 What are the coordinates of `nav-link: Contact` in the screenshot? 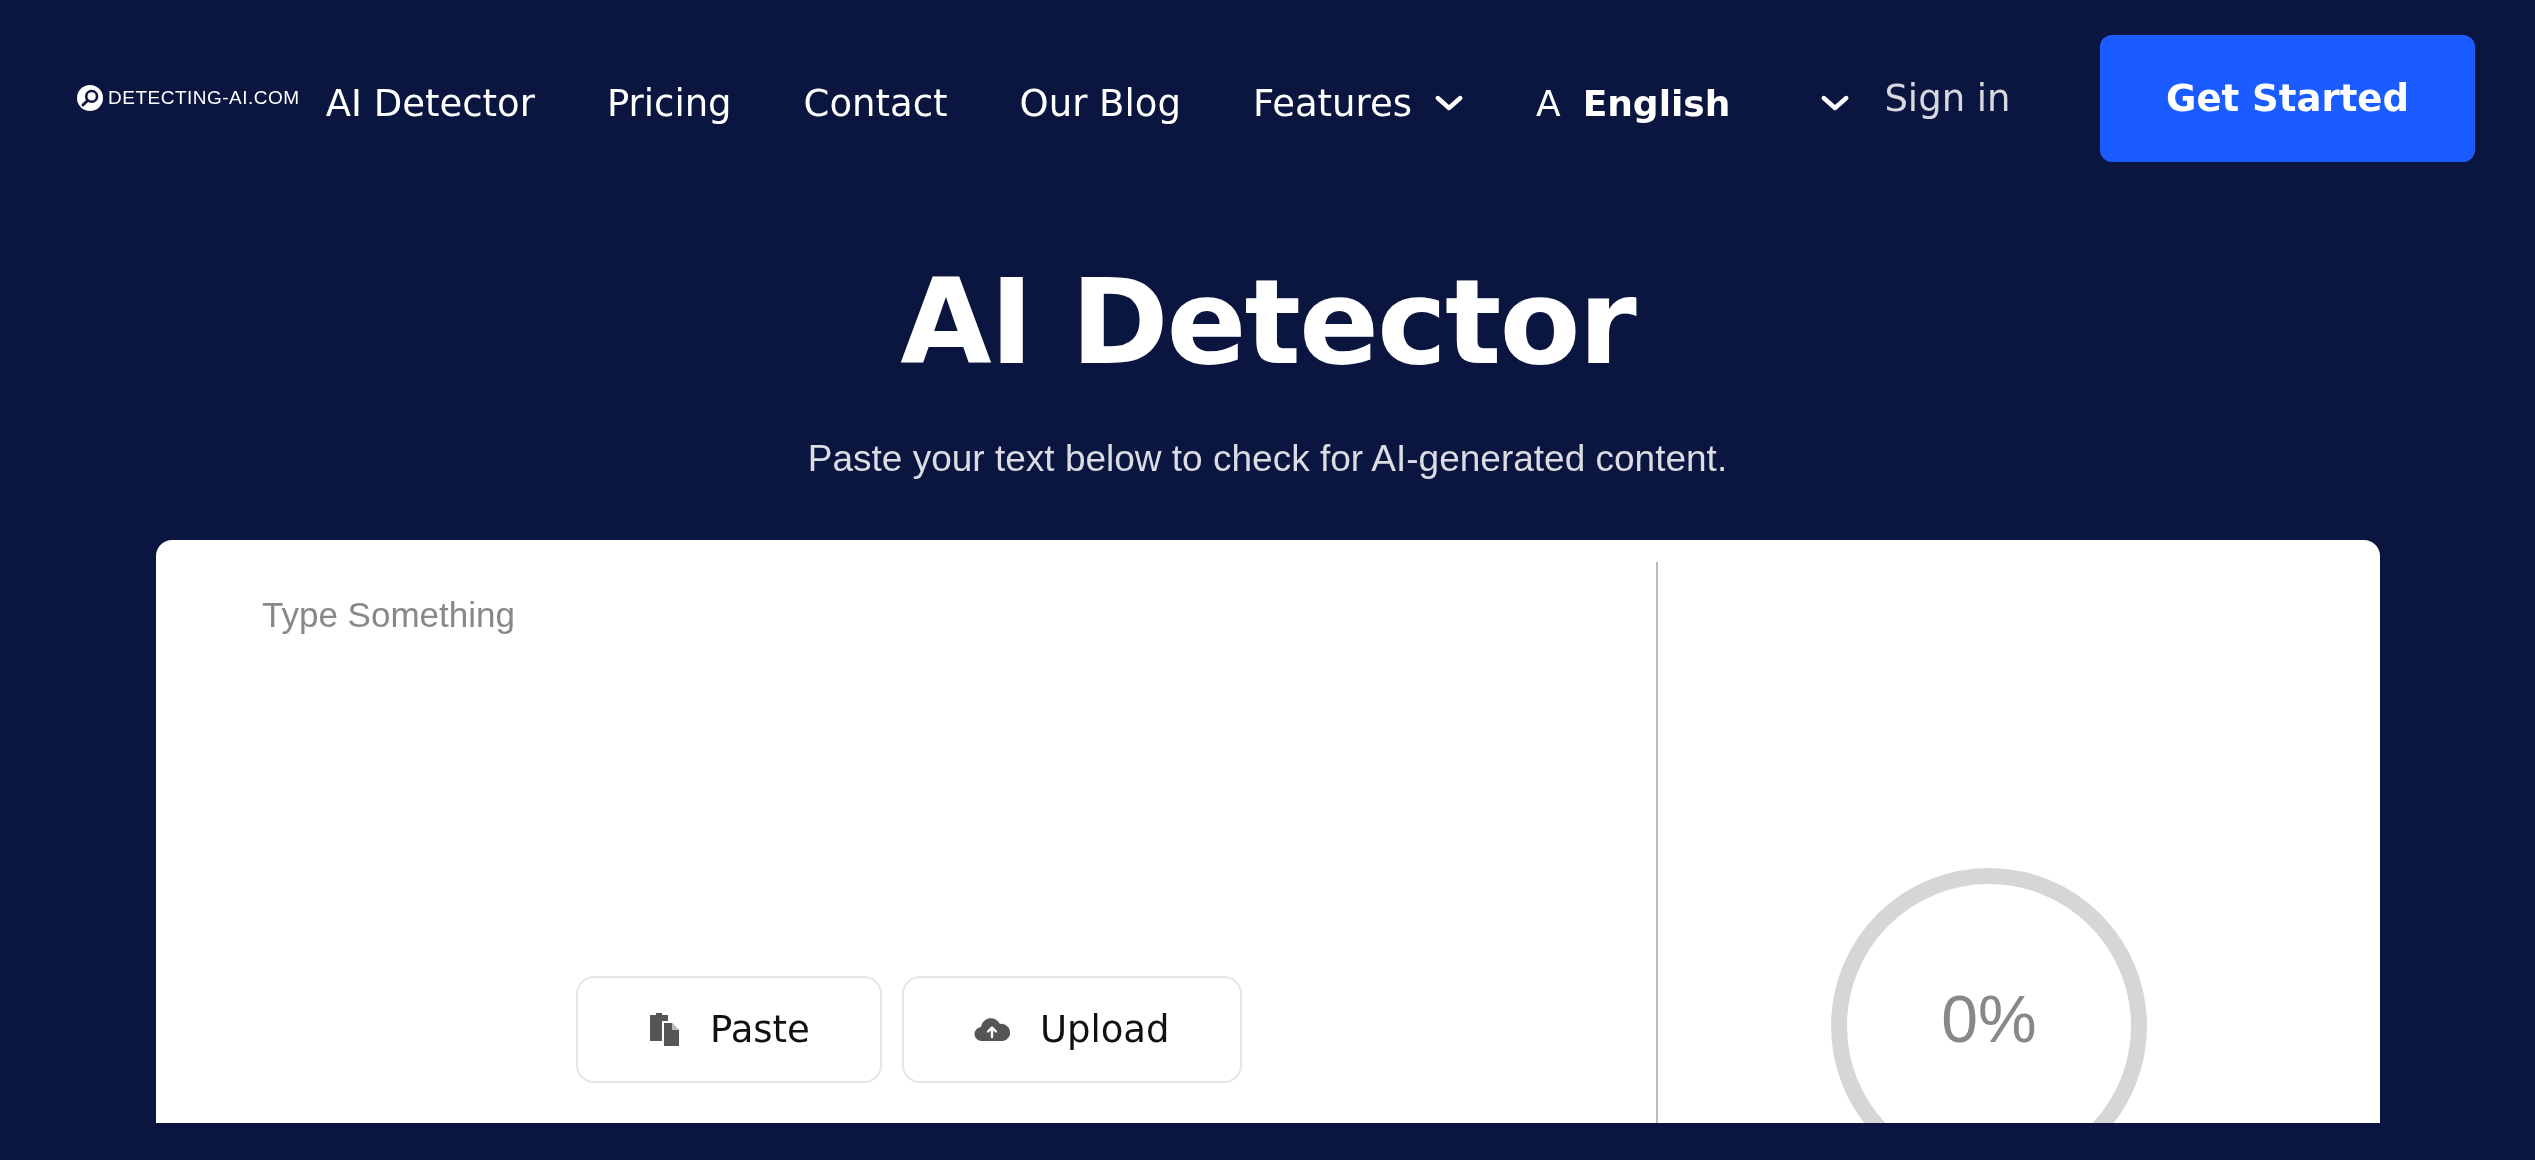 It's located at (875, 103).